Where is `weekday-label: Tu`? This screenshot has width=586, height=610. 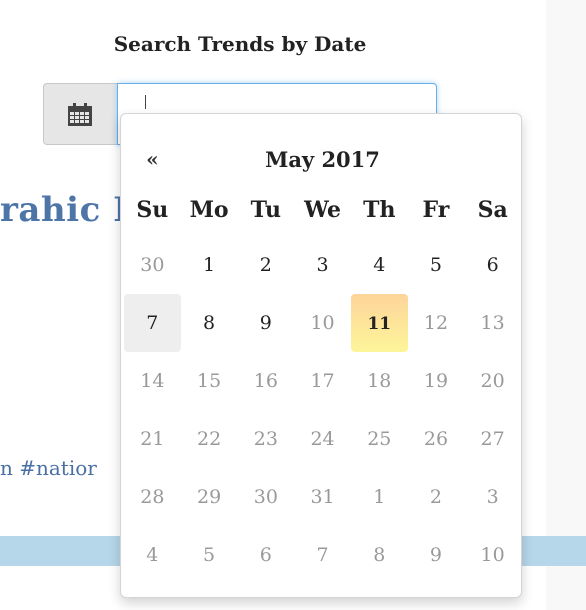
weekday-label: Tu is located at coordinates (265, 210).